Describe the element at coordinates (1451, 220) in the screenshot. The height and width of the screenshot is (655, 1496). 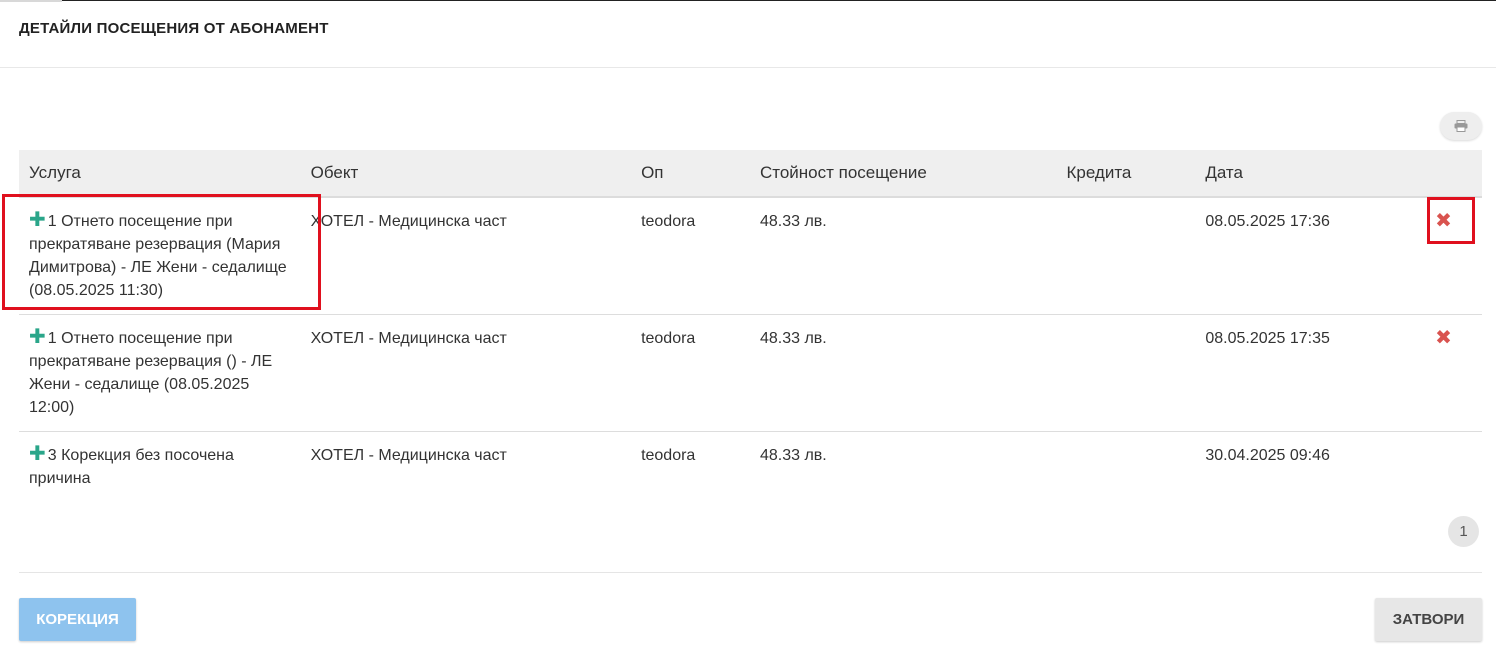
I see `highlight-box-delete` at that location.